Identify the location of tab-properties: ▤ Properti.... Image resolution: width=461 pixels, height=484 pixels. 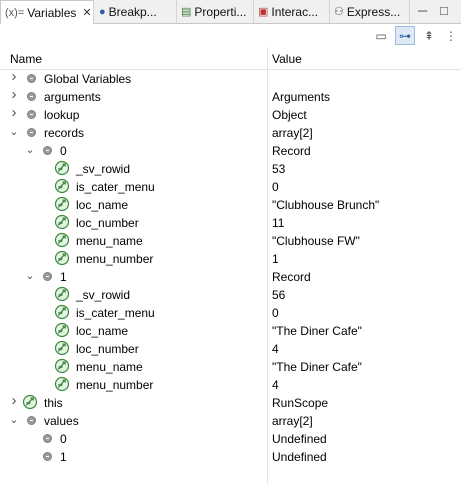
(215, 11).